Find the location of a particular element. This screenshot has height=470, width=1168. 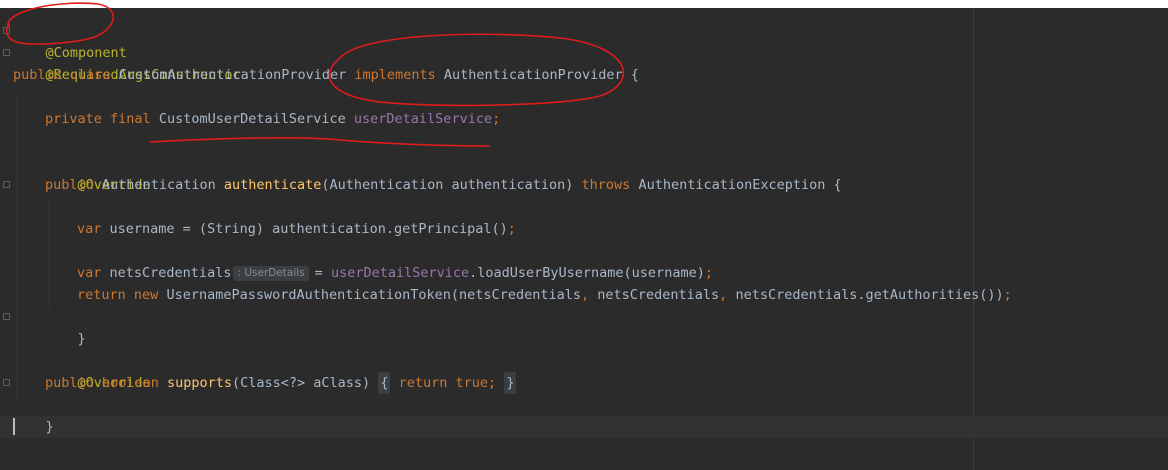

folded-region: { is located at coordinates (384, 383).